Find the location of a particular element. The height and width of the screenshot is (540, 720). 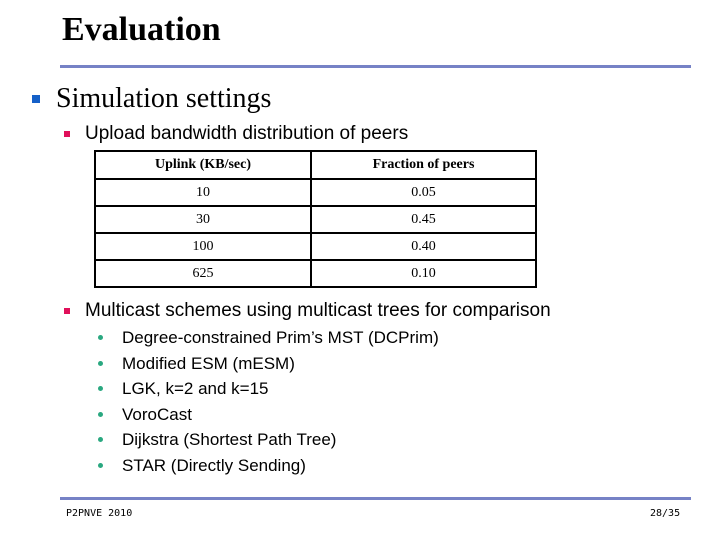

list-item: LGK, k=2 and k=15 is located at coordinates (268, 389).